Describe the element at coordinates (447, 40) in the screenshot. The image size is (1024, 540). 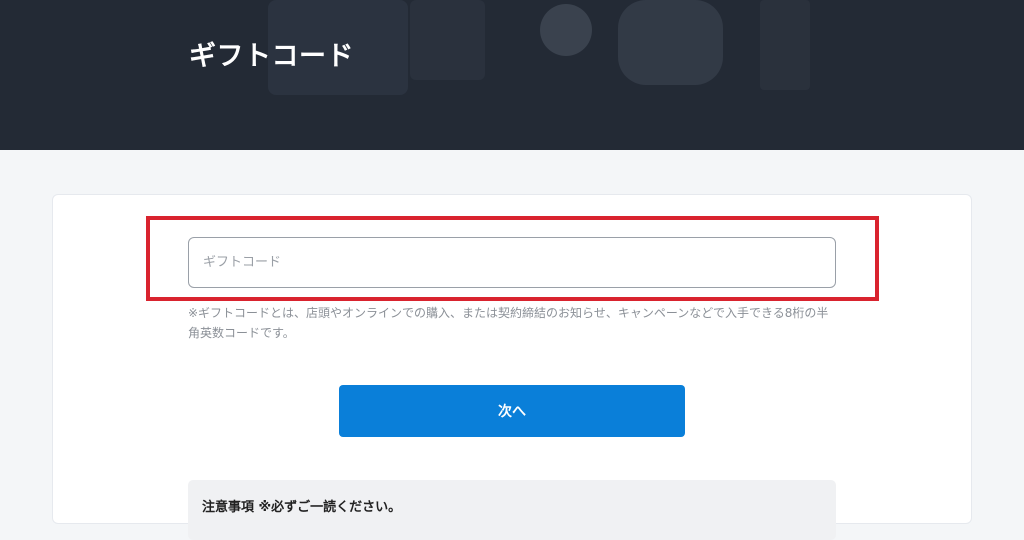
I see `deco-block-mid` at that location.